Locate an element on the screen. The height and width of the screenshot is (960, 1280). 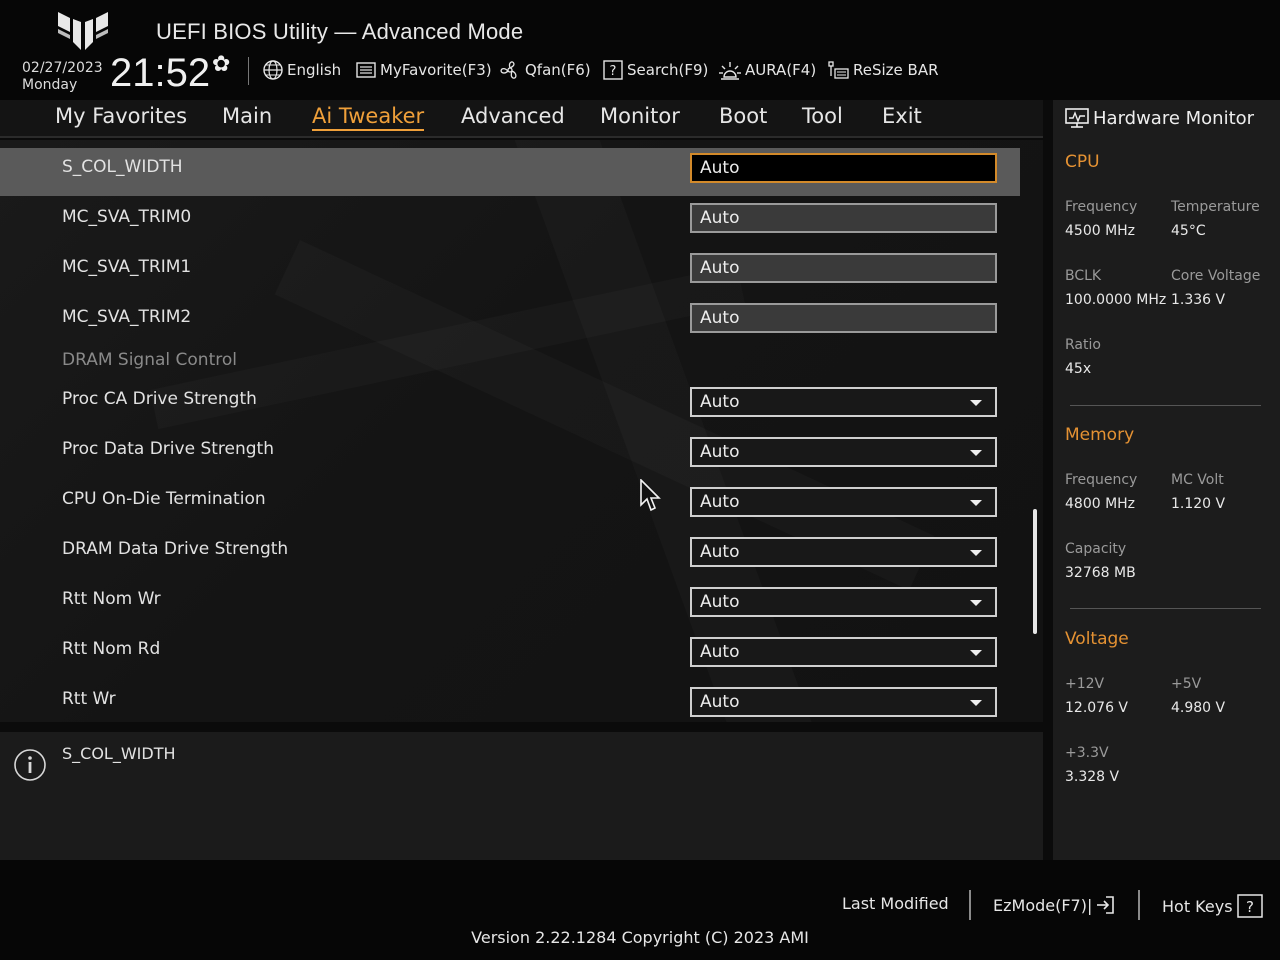
setting-row: MC_SVA_TRIM1 Auto is located at coordinates (510, 272).